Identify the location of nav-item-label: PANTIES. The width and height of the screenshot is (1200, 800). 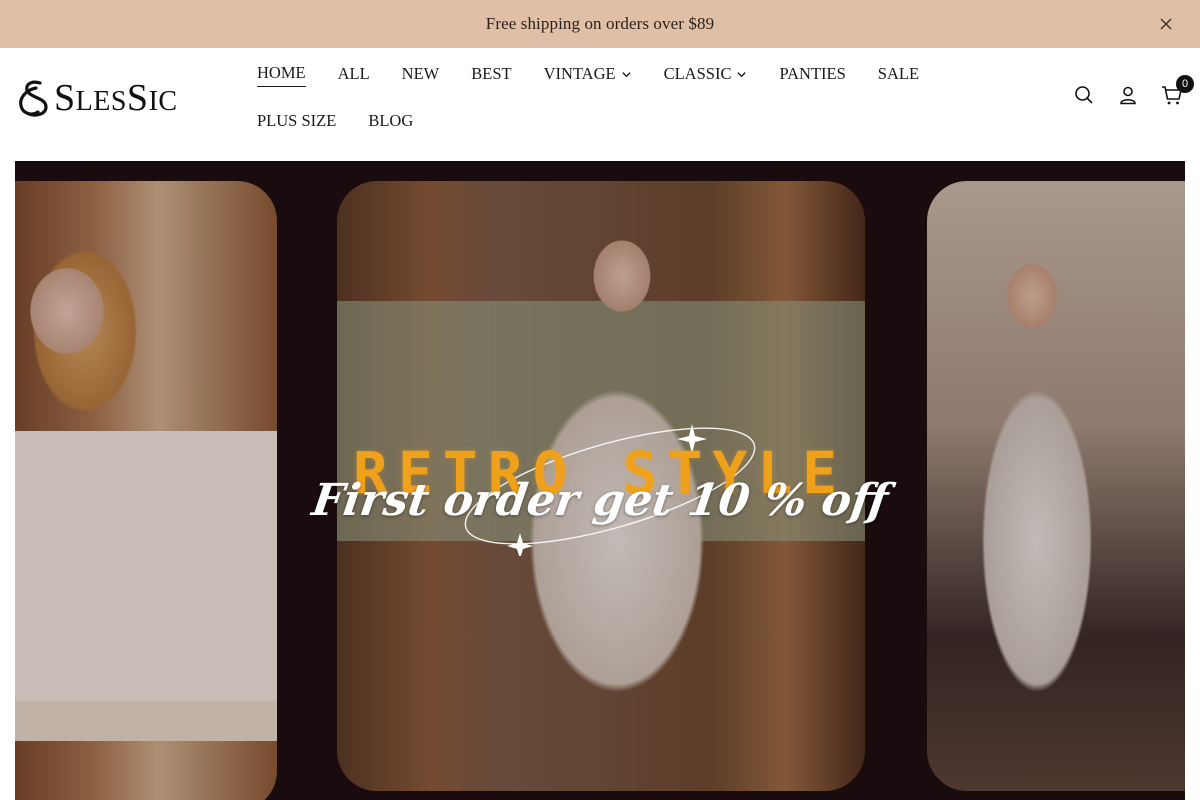
(812, 73).